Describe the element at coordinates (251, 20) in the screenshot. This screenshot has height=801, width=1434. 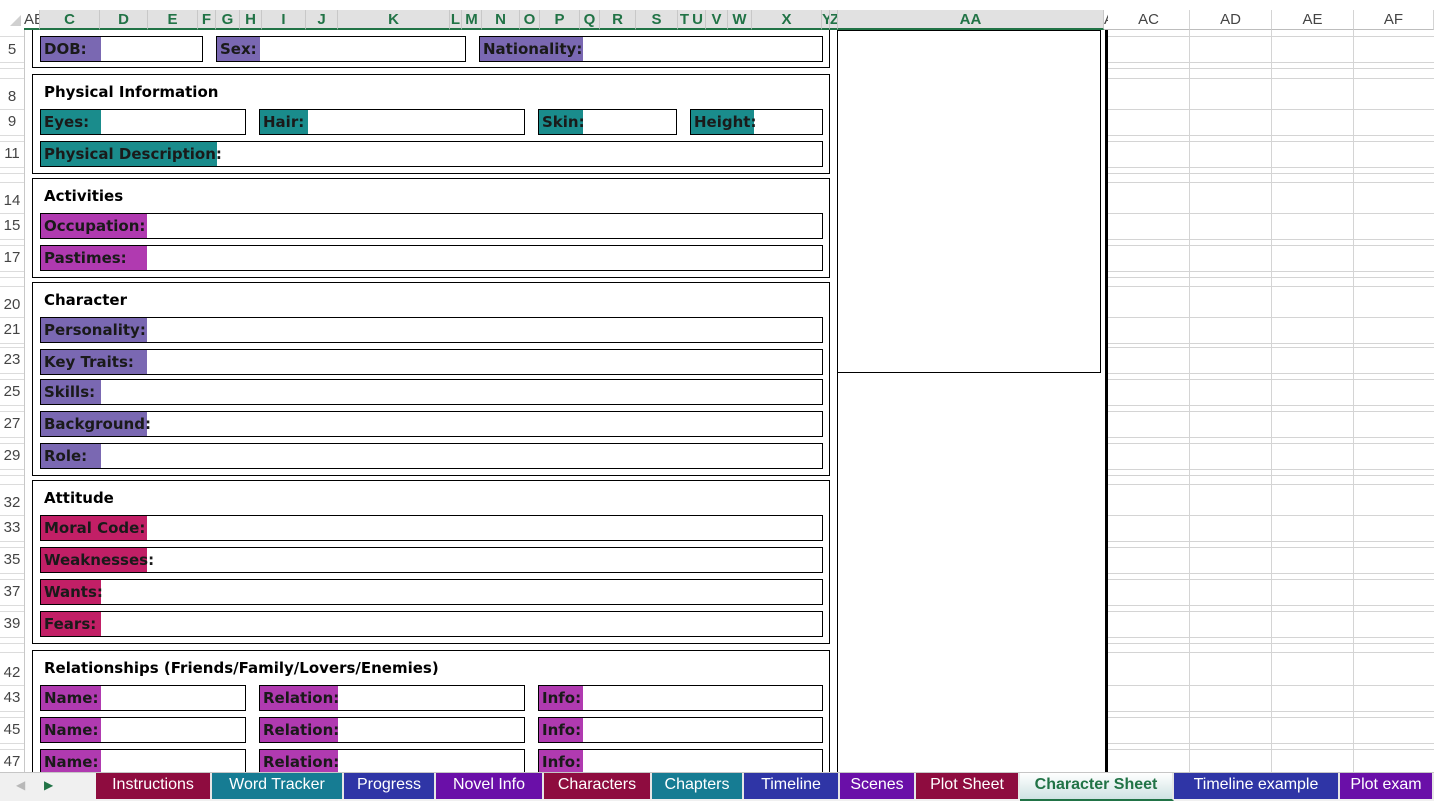
I see `column-header-h: H` at that location.